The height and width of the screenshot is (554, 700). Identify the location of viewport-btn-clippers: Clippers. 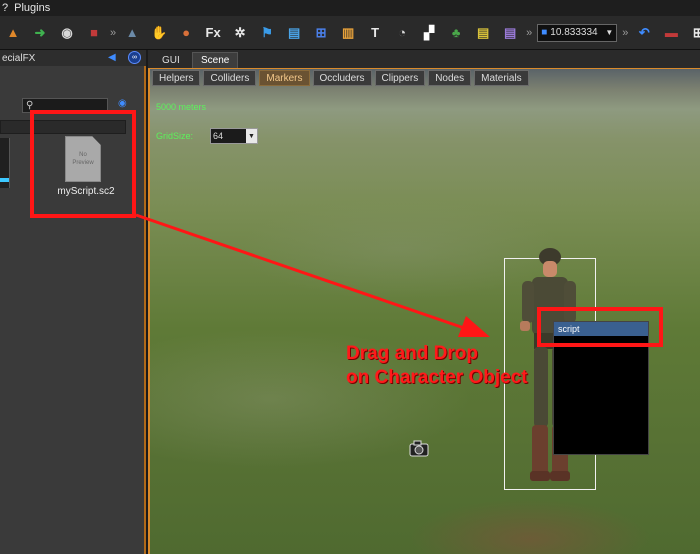
(400, 78).